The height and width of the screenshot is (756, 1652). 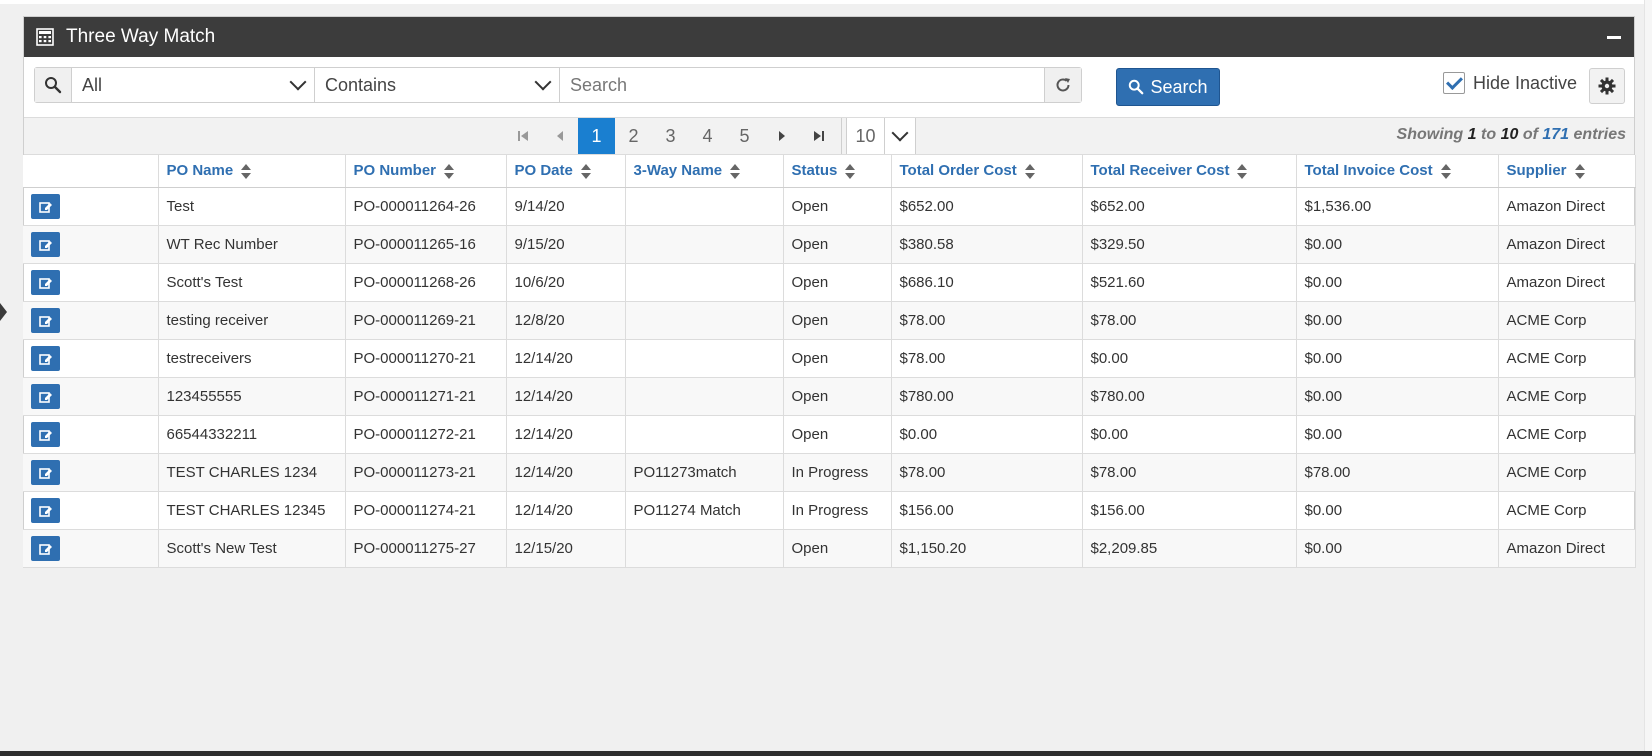 What do you see at coordinates (1189, 282) in the screenshot?
I see `table-cell: $521.60` at bounding box center [1189, 282].